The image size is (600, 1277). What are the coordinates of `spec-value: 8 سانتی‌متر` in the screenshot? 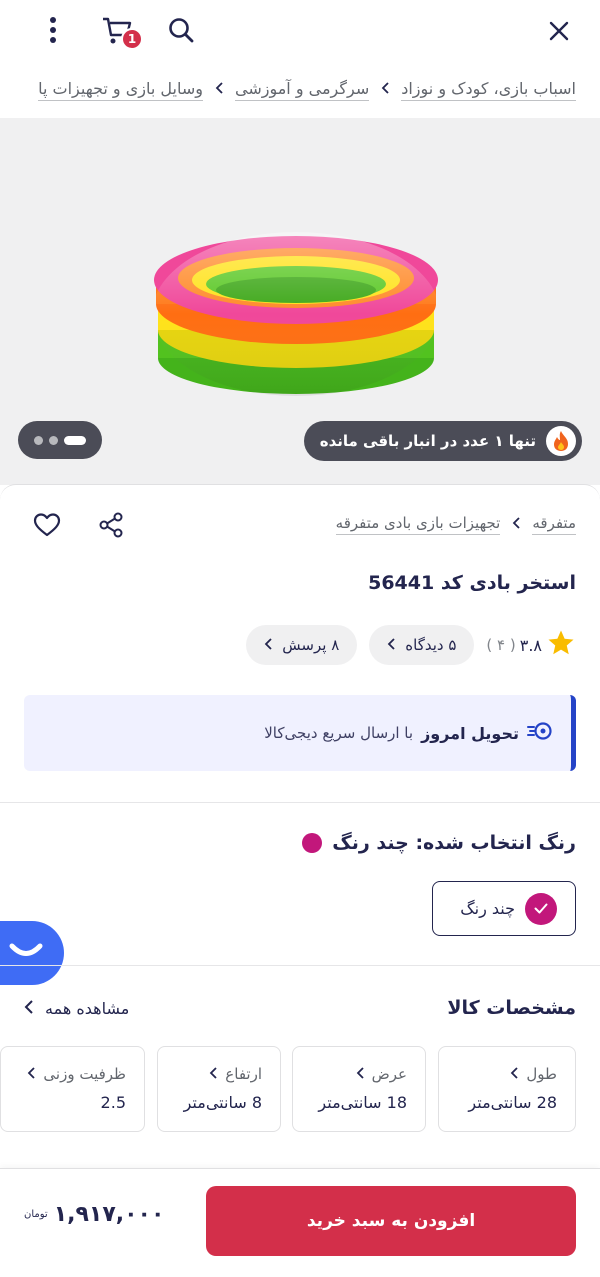 It's located at (222, 1102).